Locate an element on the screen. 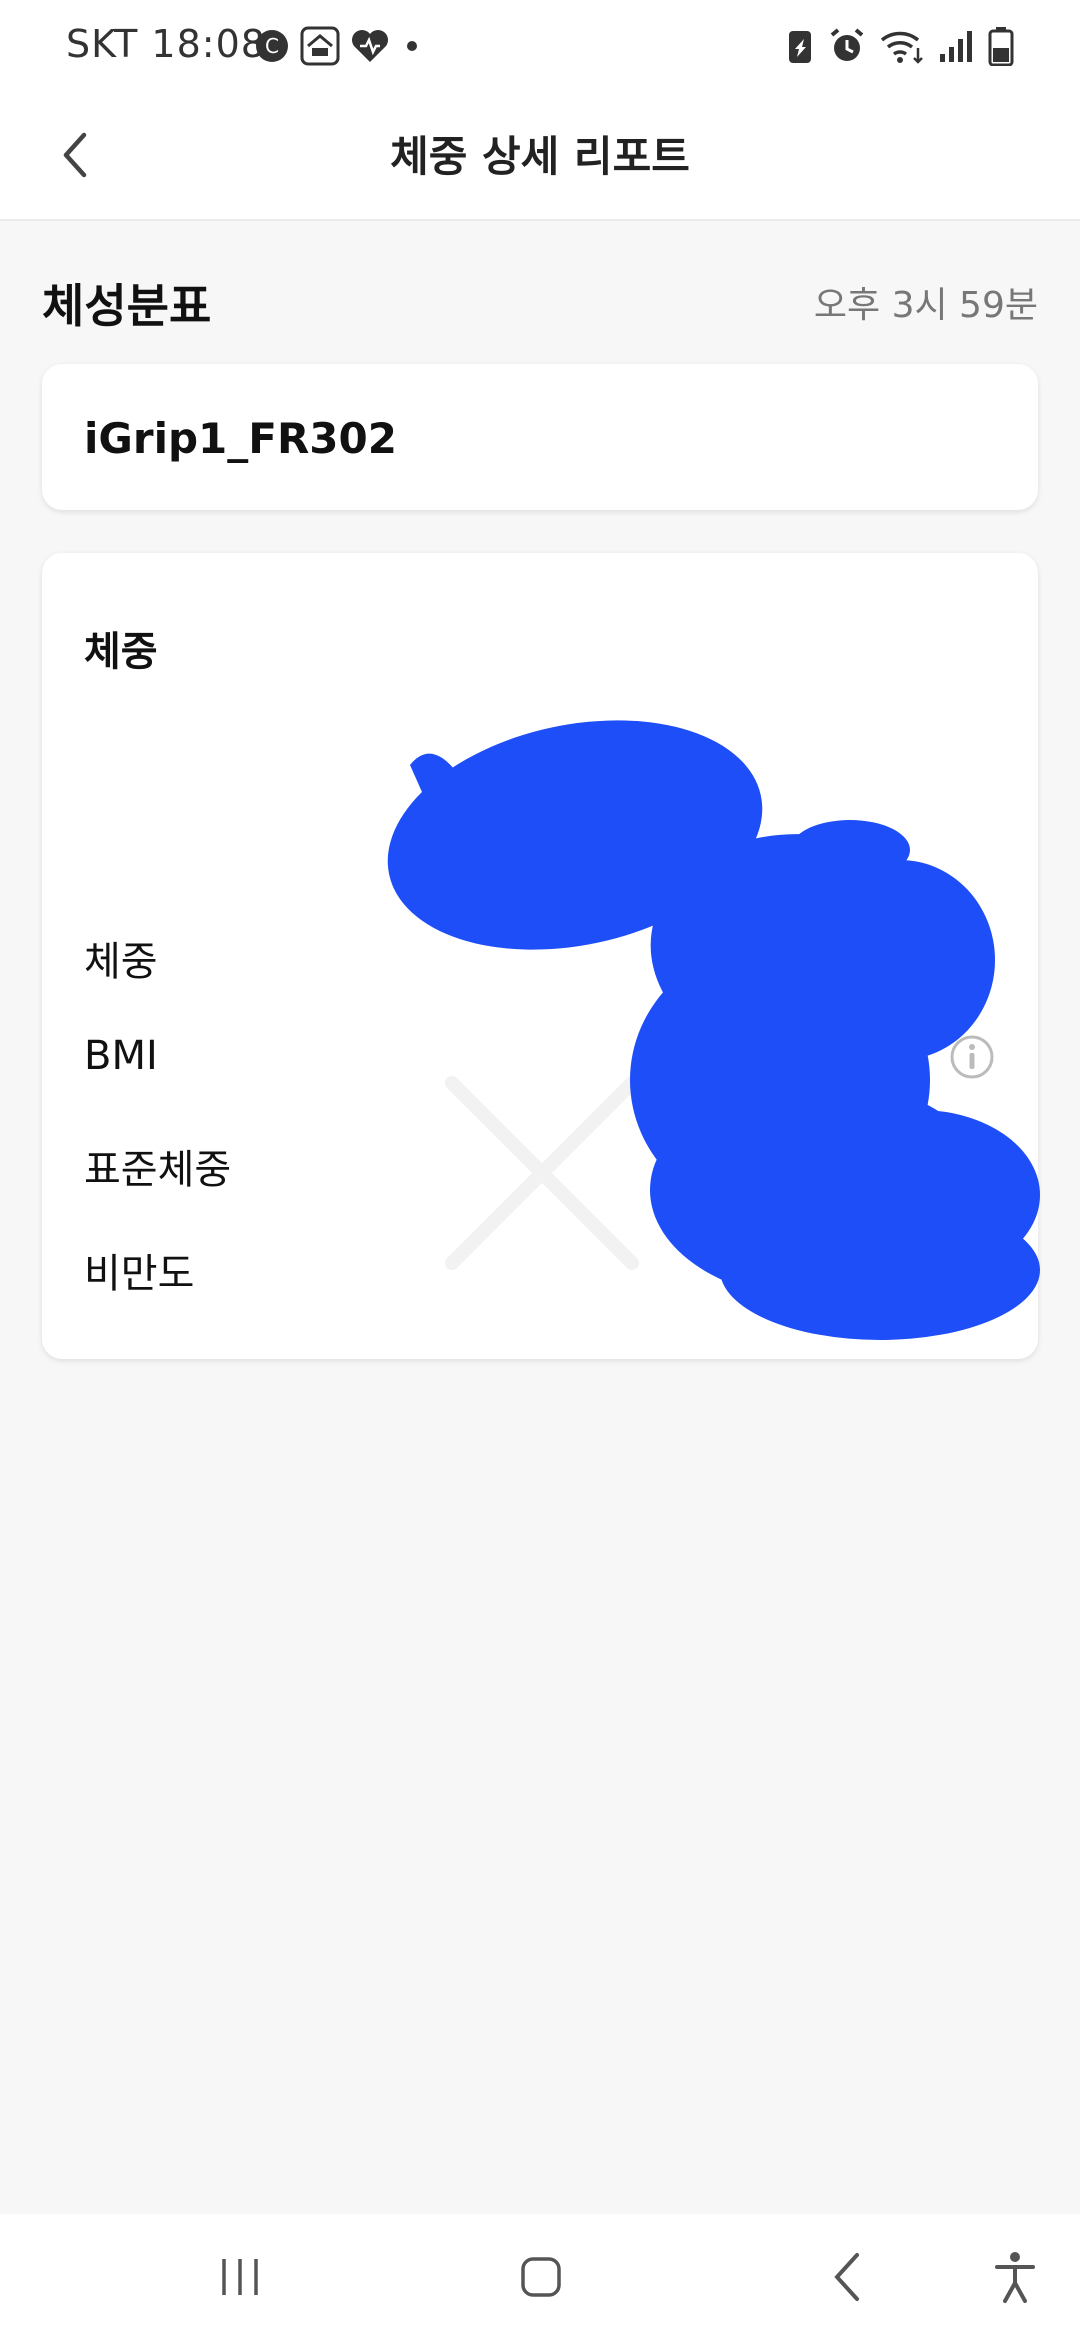 The width and height of the screenshot is (1080, 2340). system-nav-bar is located at coordinates (540, 2277).